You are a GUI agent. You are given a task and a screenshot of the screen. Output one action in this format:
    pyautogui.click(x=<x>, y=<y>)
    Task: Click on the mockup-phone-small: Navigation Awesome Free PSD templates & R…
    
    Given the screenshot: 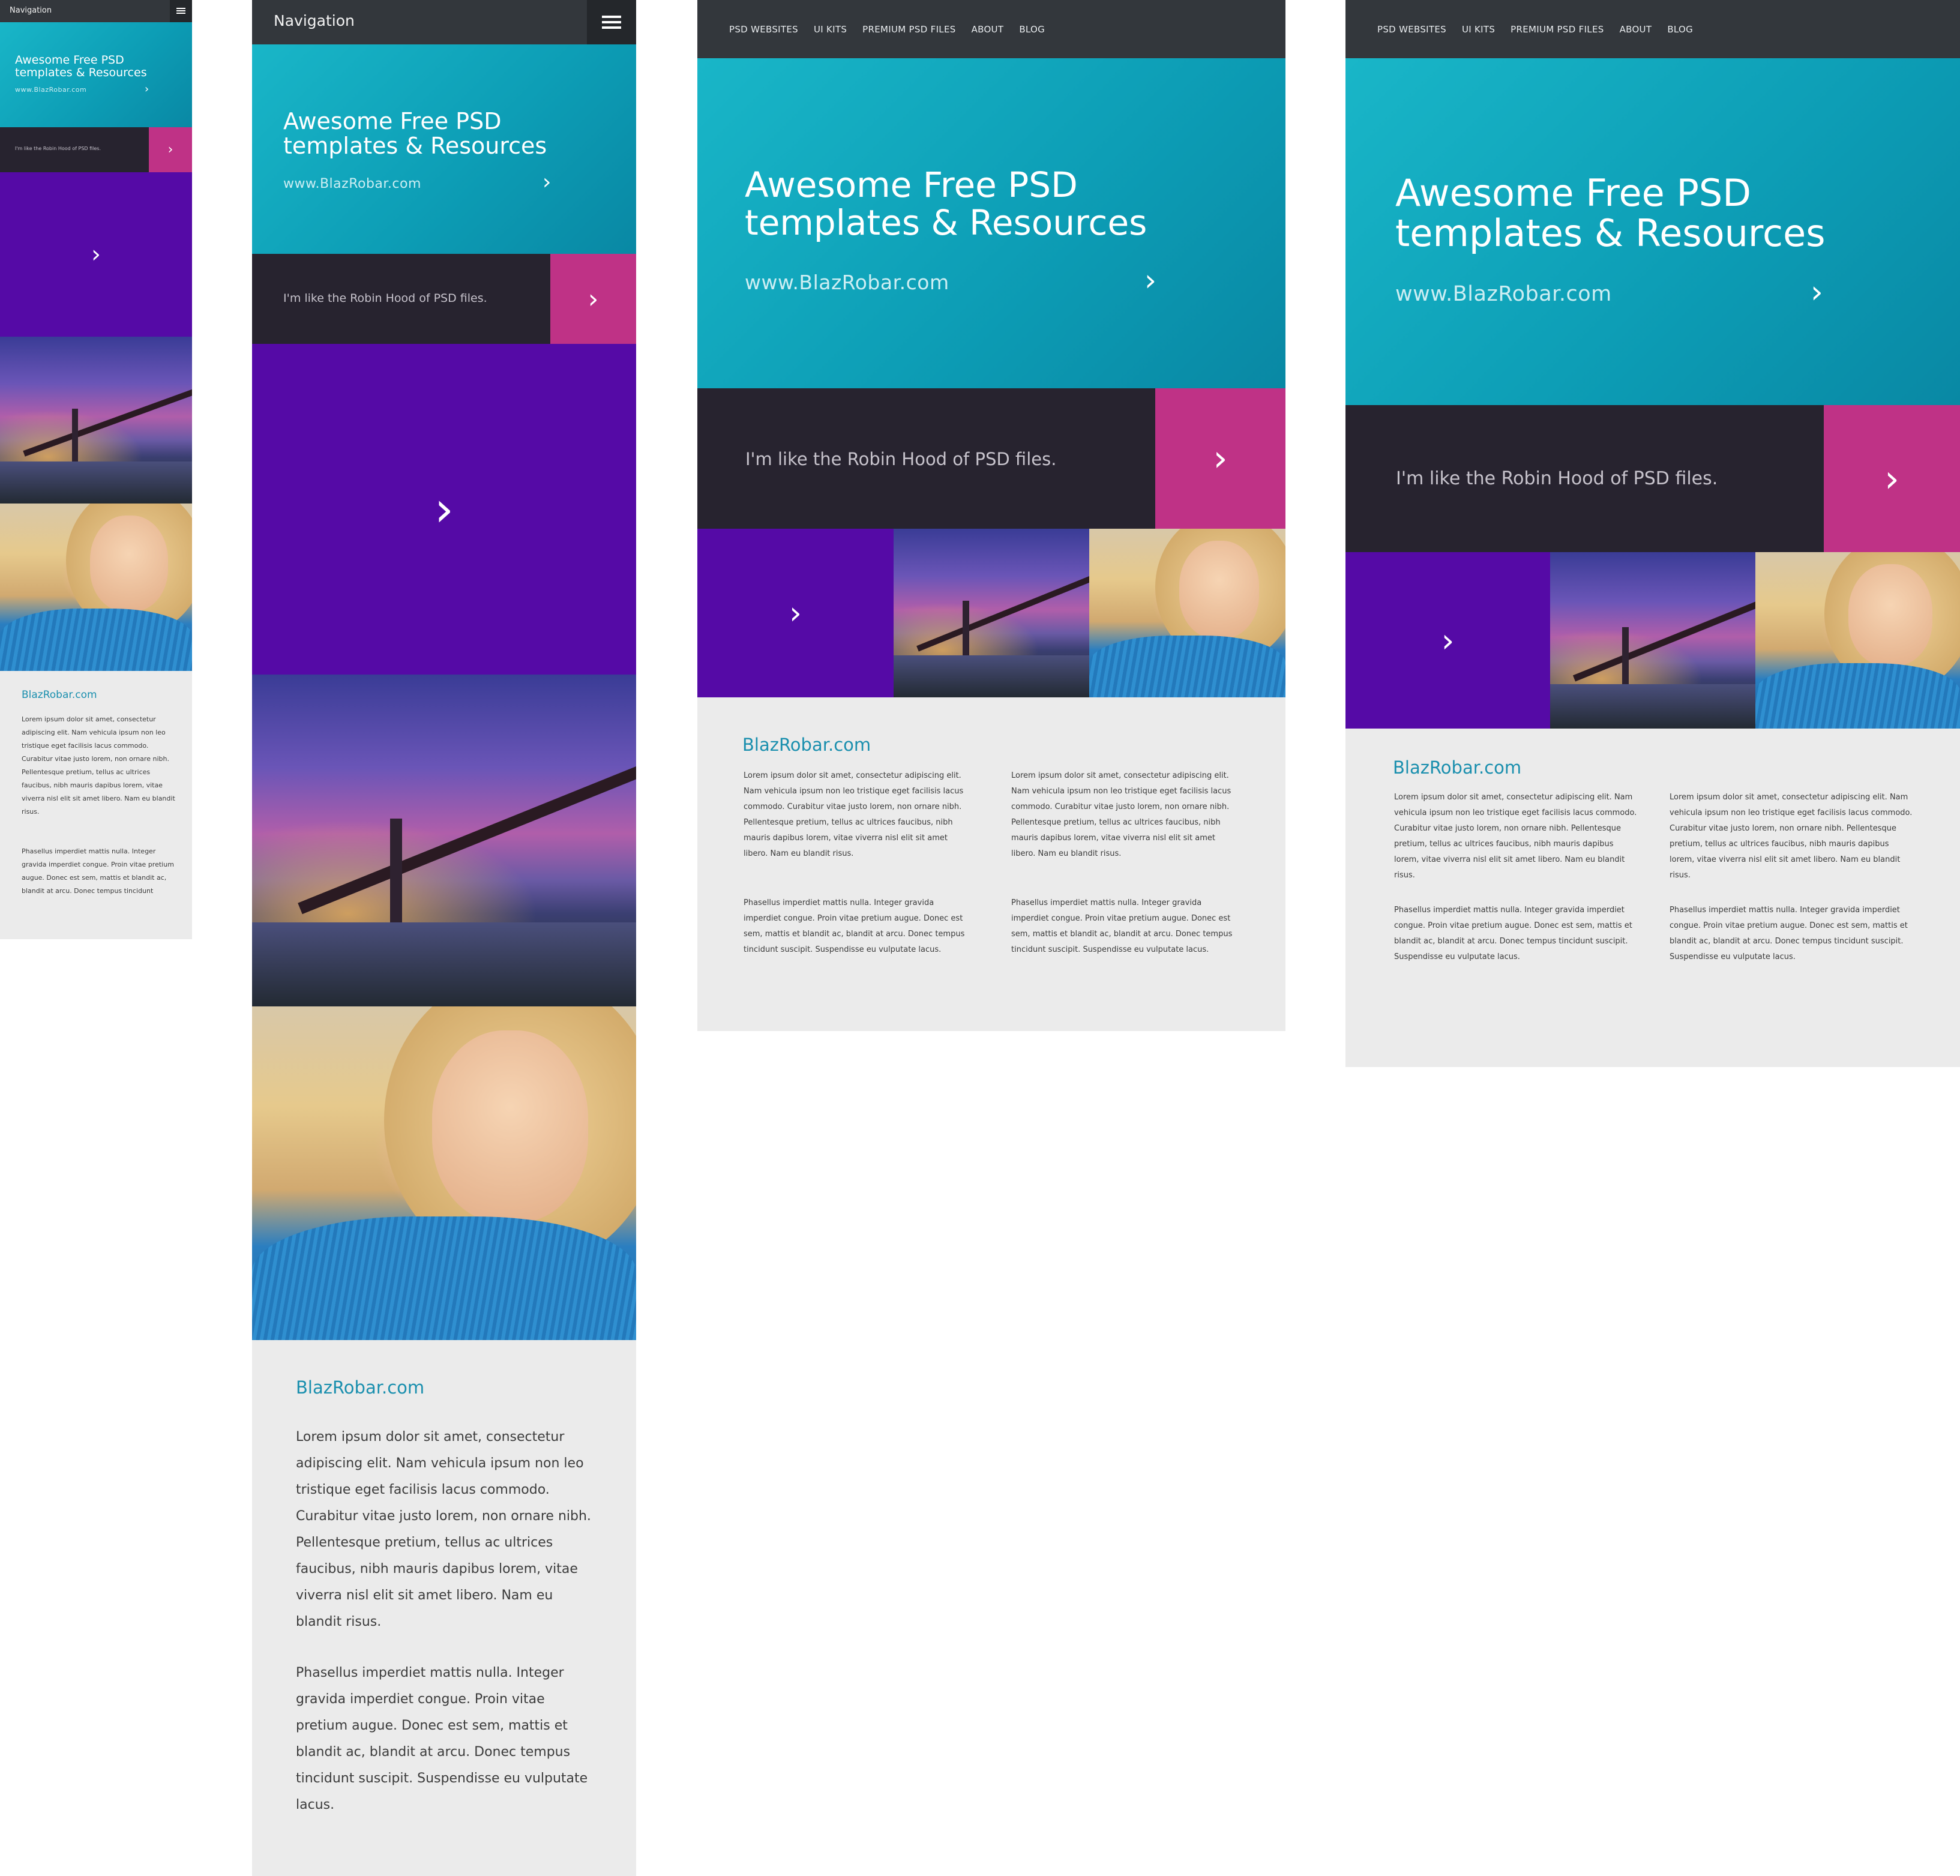 What is the action you would take?
    pyautogui.click(x=96, y=469)
    